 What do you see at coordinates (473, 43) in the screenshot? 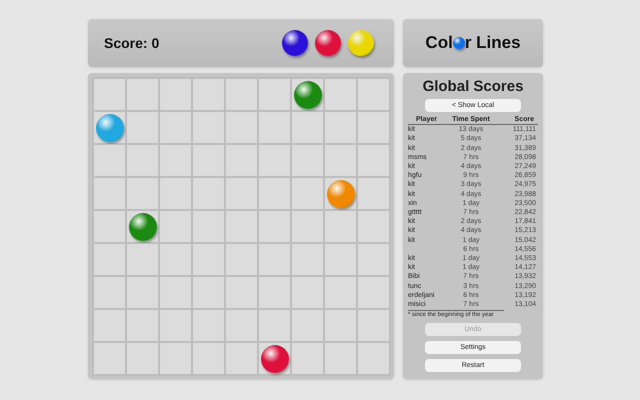
I see `logo-text: Col r Lines` at bounding box center [473, 43].